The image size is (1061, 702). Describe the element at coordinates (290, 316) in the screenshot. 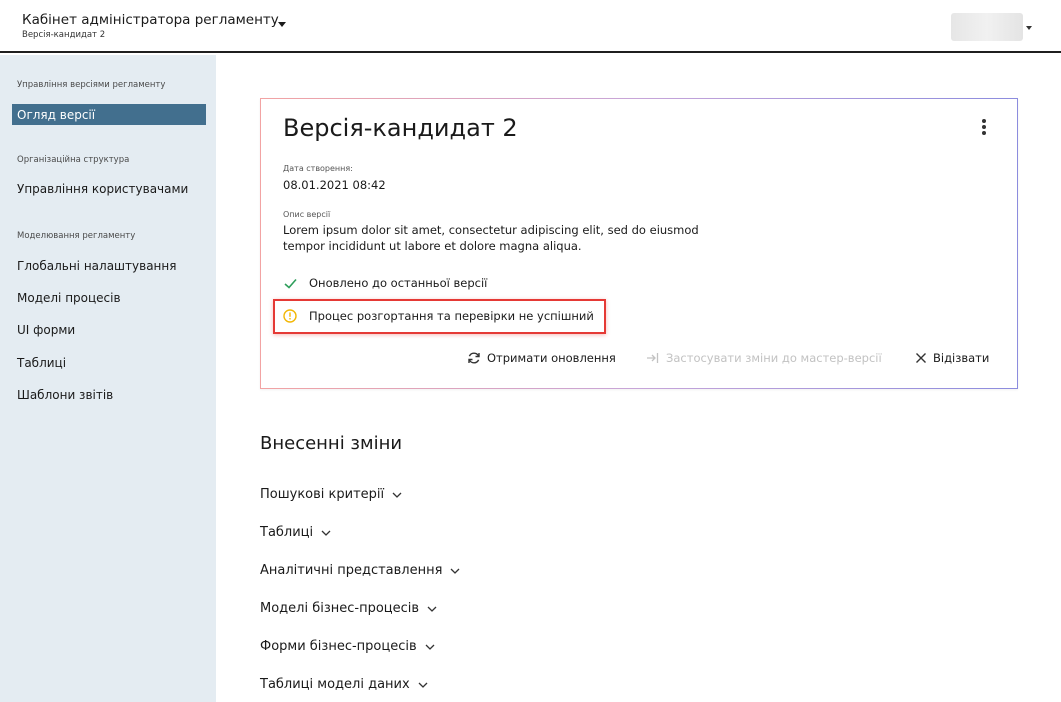

I see `warning-icon` at that location.